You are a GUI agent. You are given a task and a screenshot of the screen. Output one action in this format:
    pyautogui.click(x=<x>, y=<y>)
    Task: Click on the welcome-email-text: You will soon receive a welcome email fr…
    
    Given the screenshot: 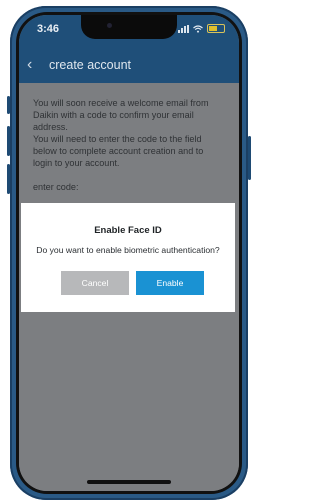 What is the action you would take?
    pyautogui.click(x=121, y=115)
    